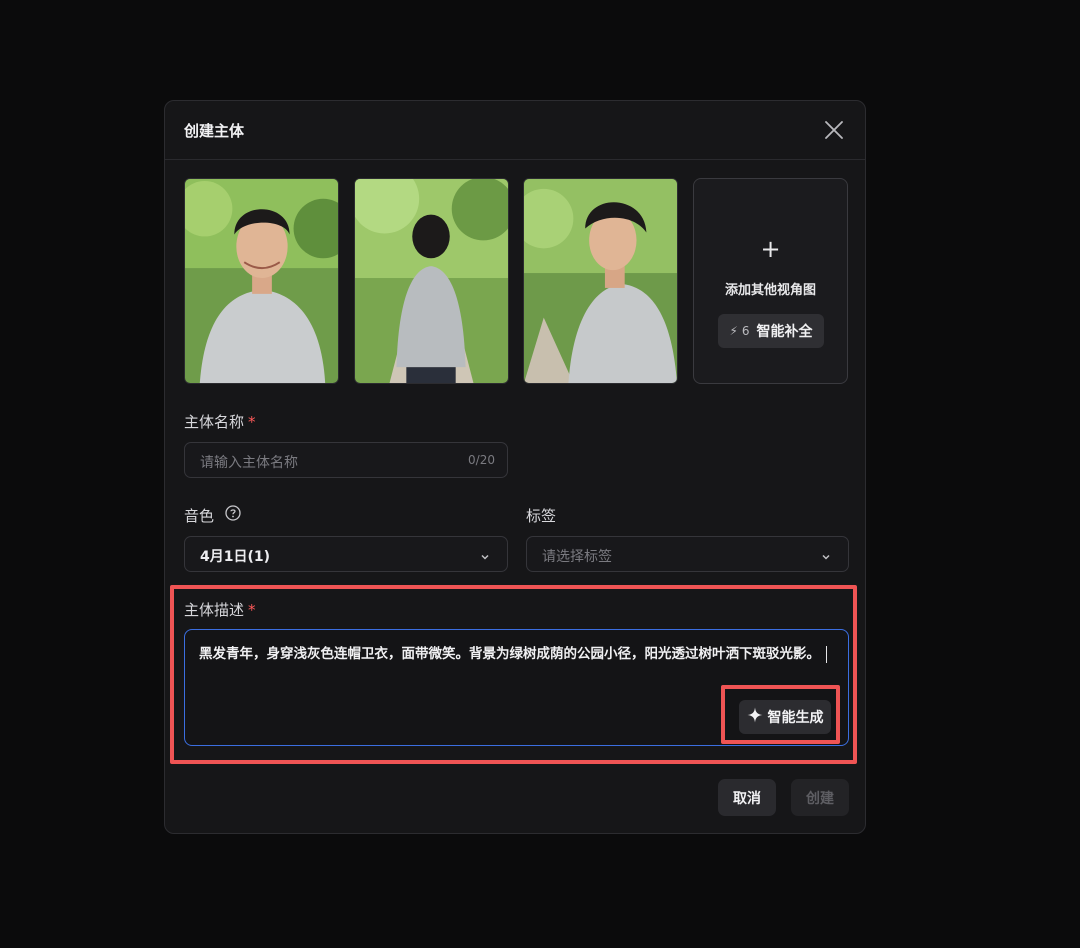 This screenshot has width=1080, height=948. Describe the element at coordinates (784, 332) in the screenshot. I see `smart-fill-label: 智能补全` at that location.